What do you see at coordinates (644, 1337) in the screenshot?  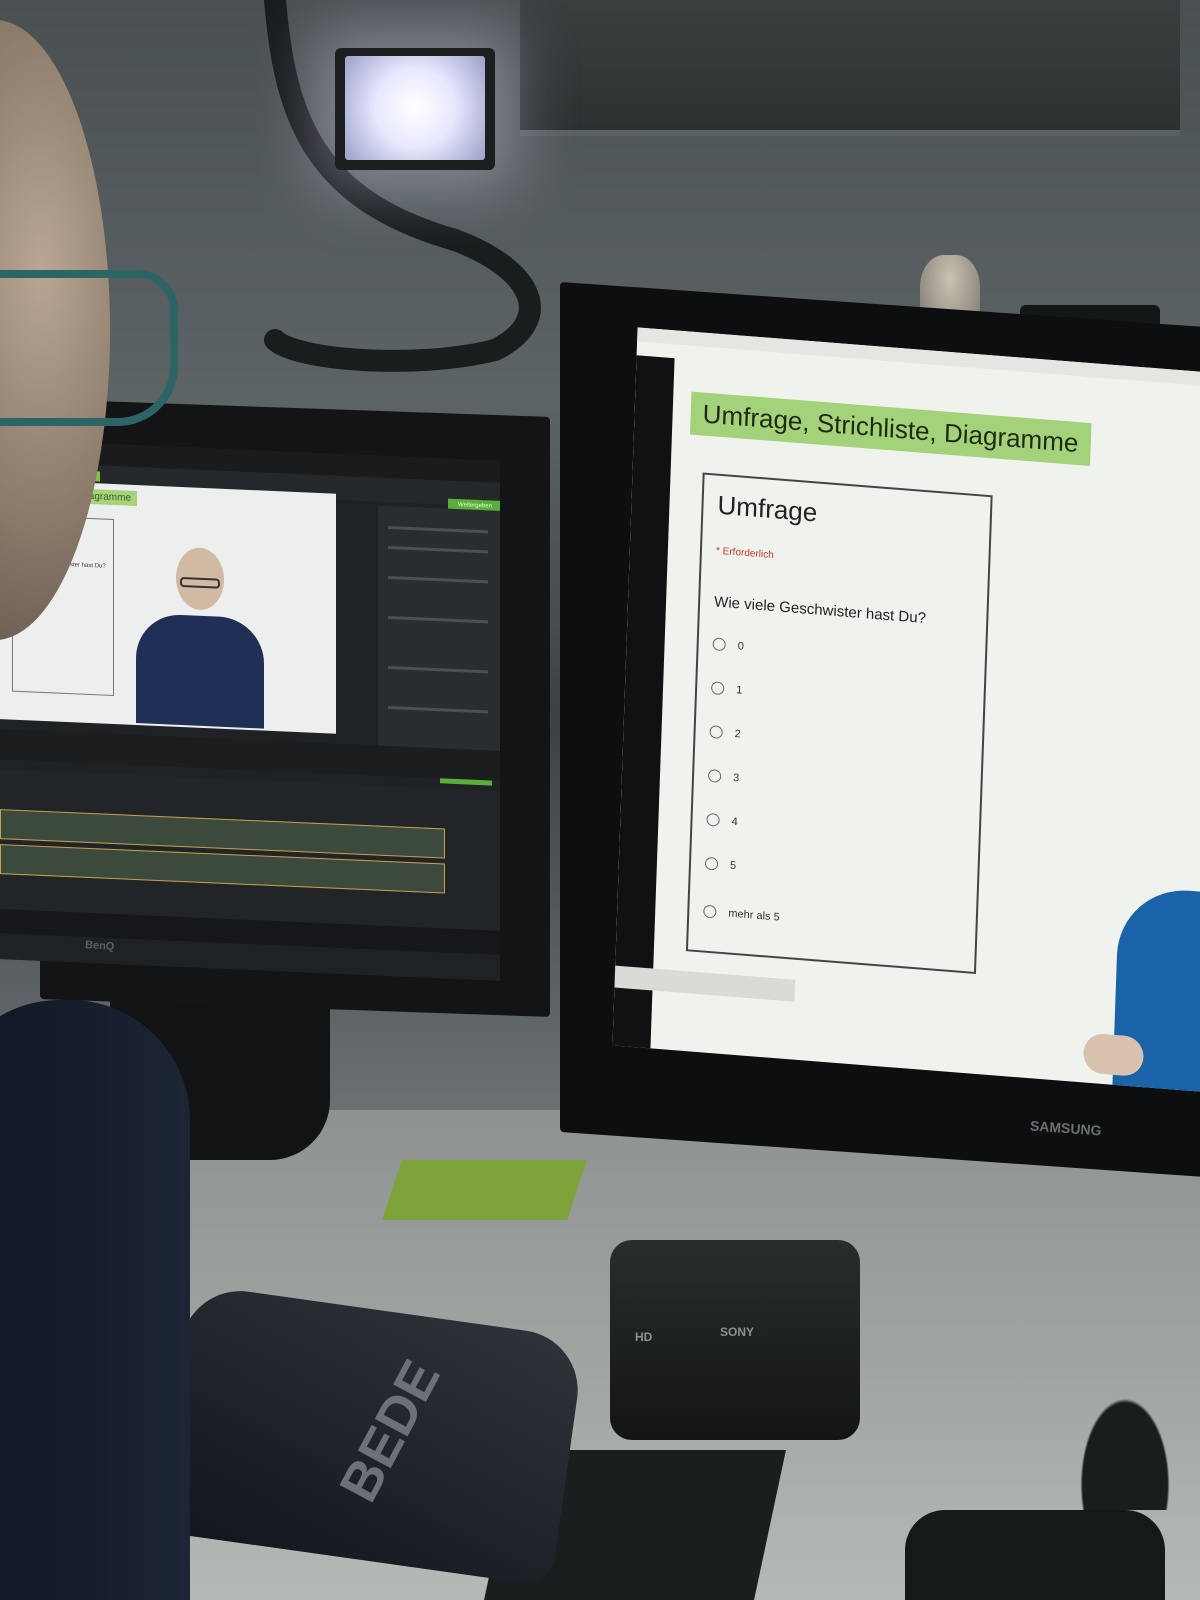 I see `camcorder-model: HD` at bounding box center [644, 1337].